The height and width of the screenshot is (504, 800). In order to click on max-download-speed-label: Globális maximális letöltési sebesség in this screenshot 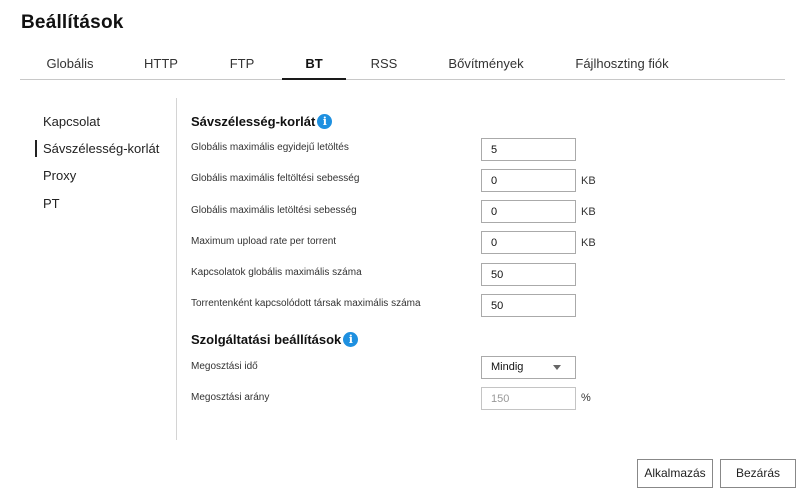, I will do `click(274, 210)`.